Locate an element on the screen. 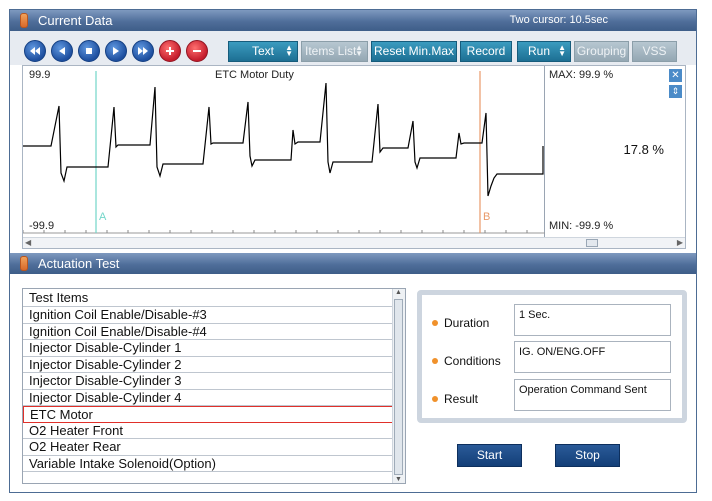 Image resolution: width=712 pixels, height=501 pixels. play-icon is located at coordinates (116, 51).